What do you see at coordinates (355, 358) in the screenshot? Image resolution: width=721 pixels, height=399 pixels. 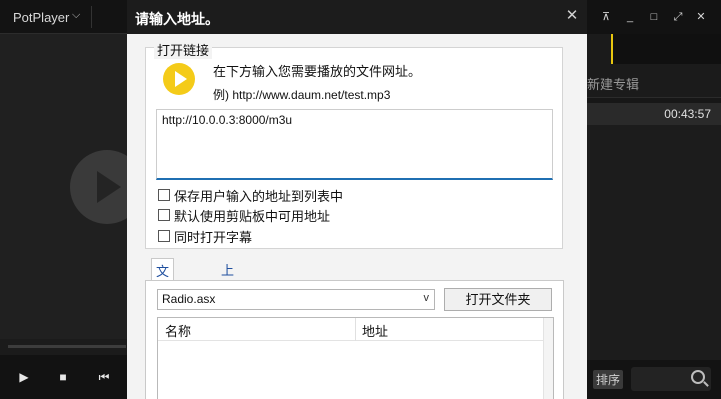 I see `address-table: 名称 地址` at bounding box center [355, 358].